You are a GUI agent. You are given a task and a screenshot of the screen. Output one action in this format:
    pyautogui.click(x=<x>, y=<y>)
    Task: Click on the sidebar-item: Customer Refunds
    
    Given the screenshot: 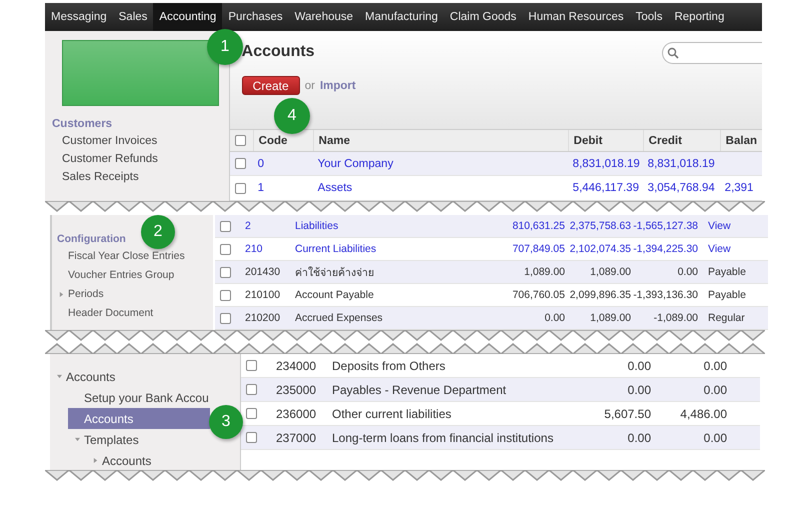 What is the action you would take?
    pyautogui.click(x=137, y=159)
    